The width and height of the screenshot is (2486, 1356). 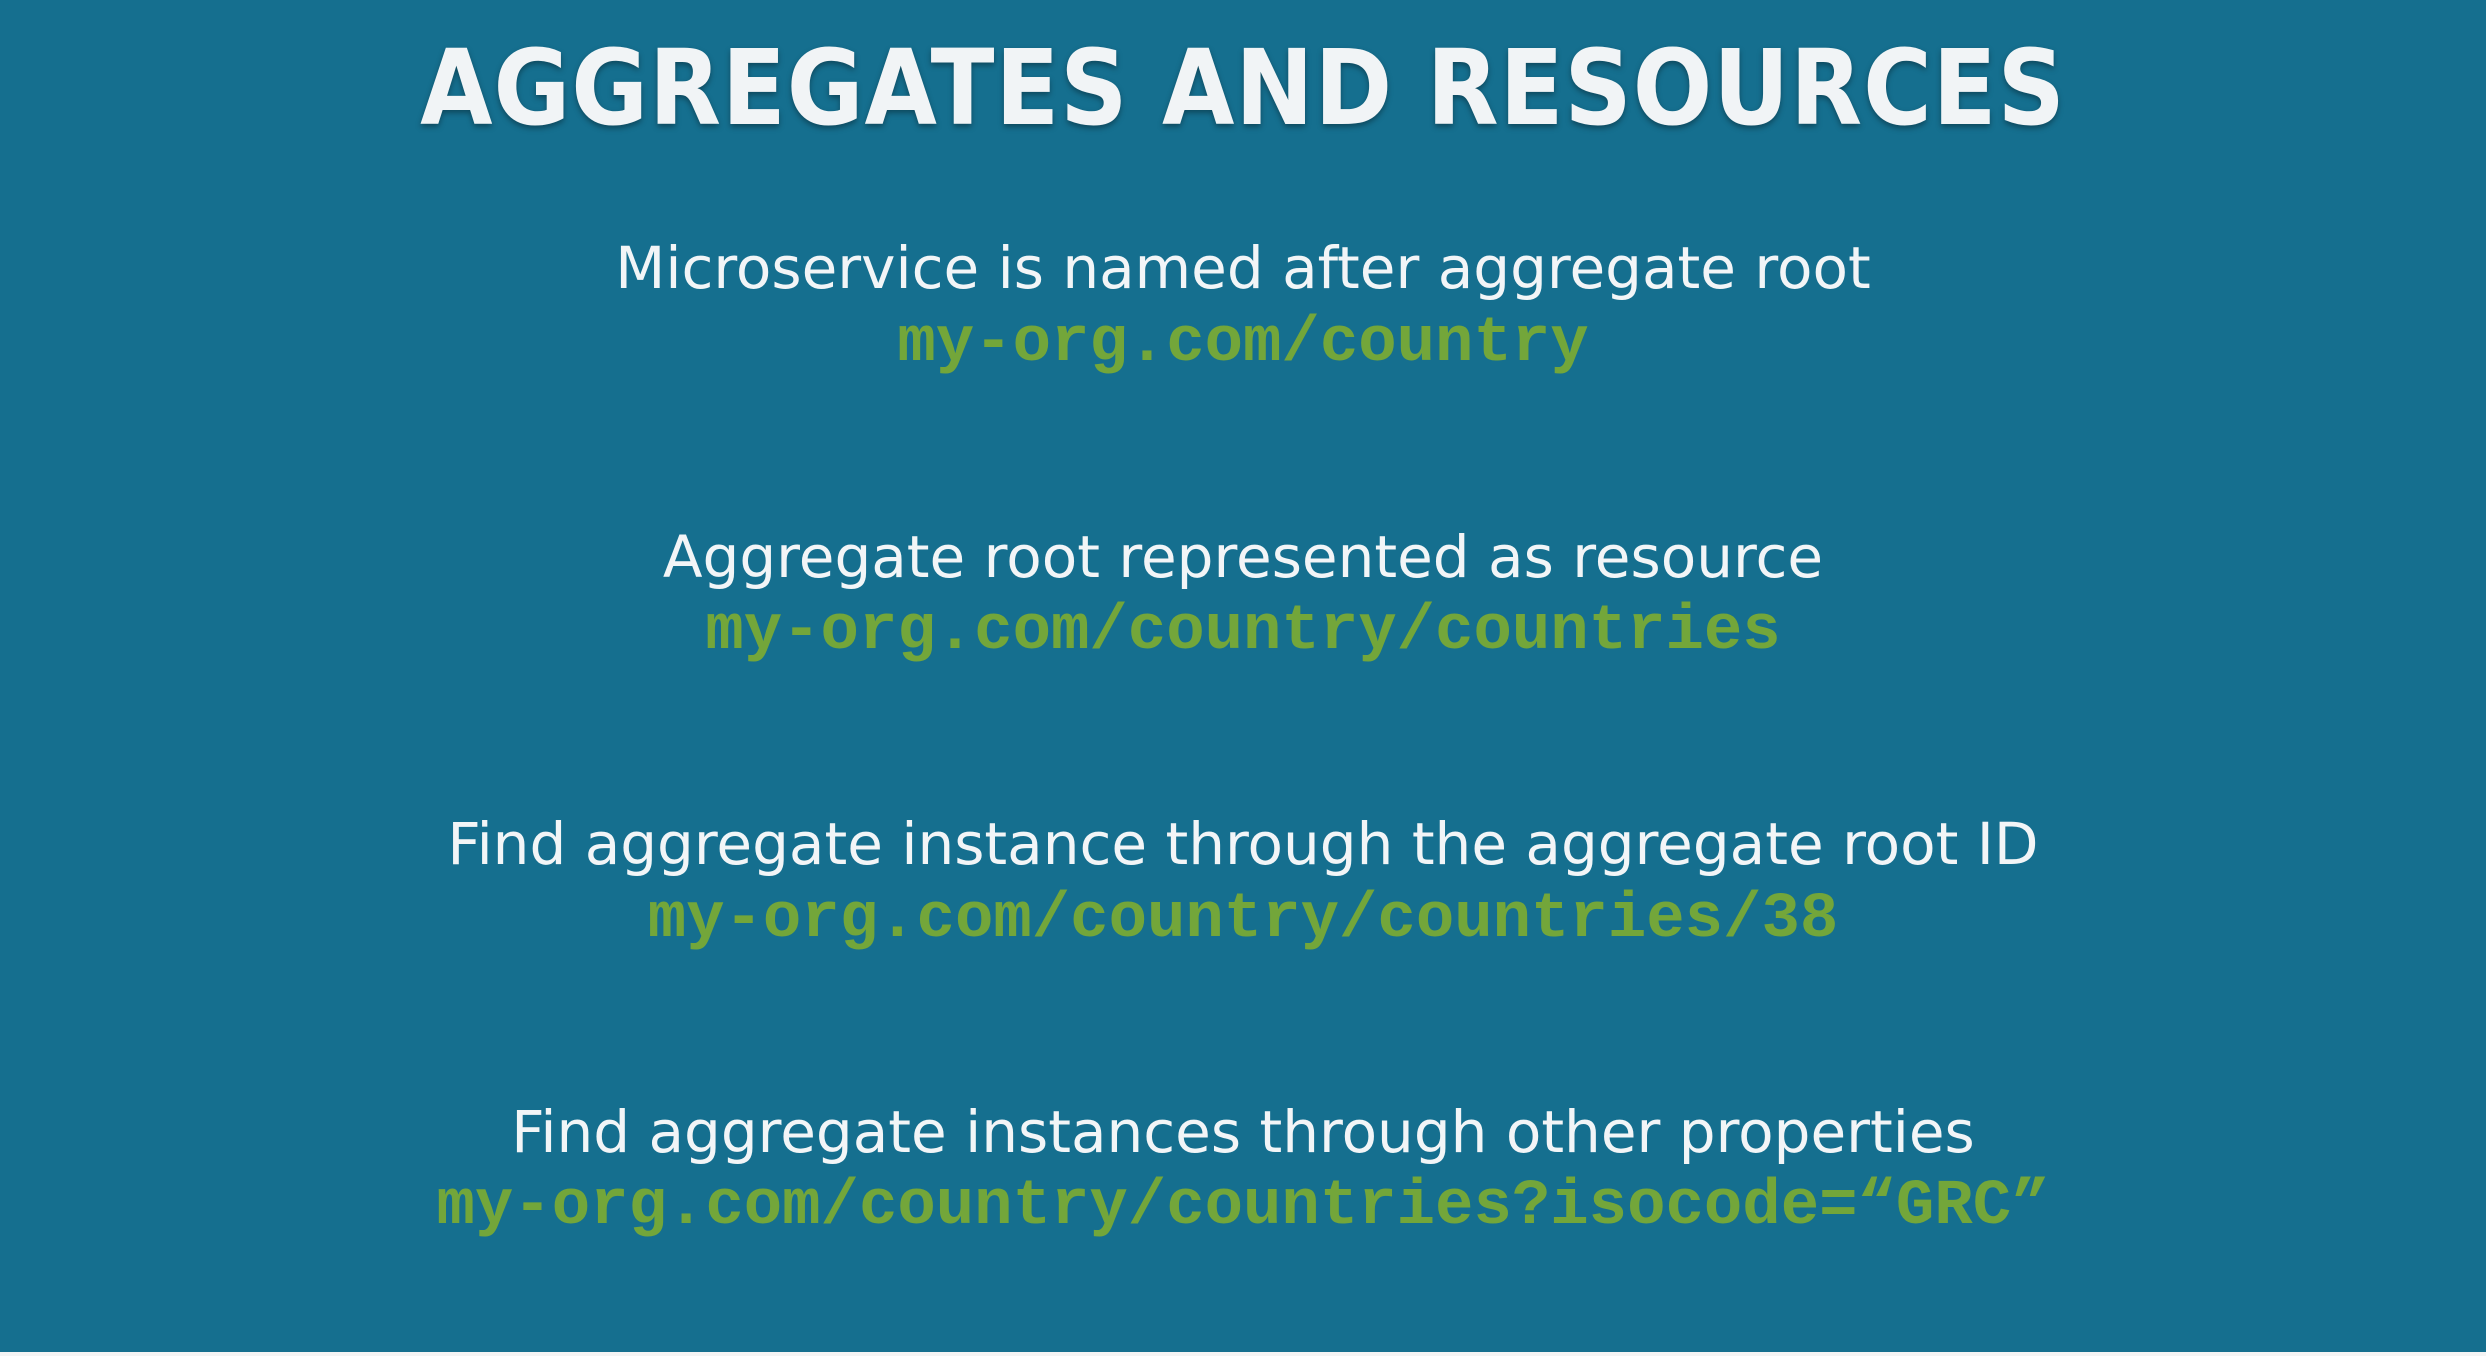 What do you see at coordinates (1243, 920) in the screenshot?
I see `item-url-instance-id: my-org.com/country/countries/38` at bounding box center [1243, 920].